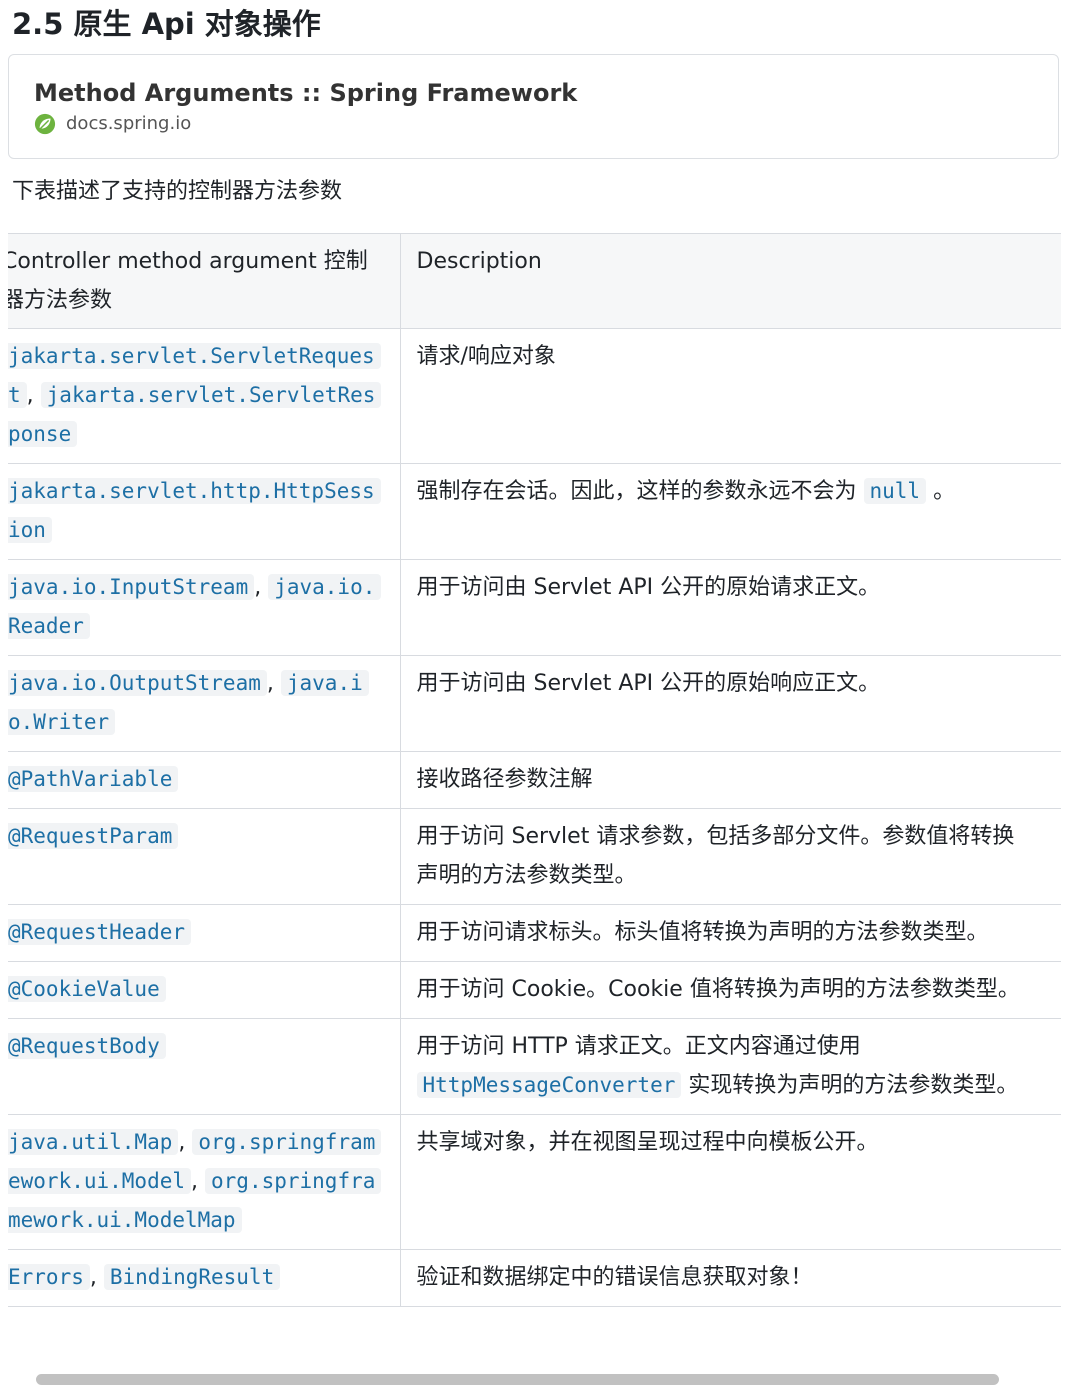 The image size is (1072, 1392). Describe the element at coordinates (192, 1277) in the screenshot. I see `argument-code: BindingResult` at that location.